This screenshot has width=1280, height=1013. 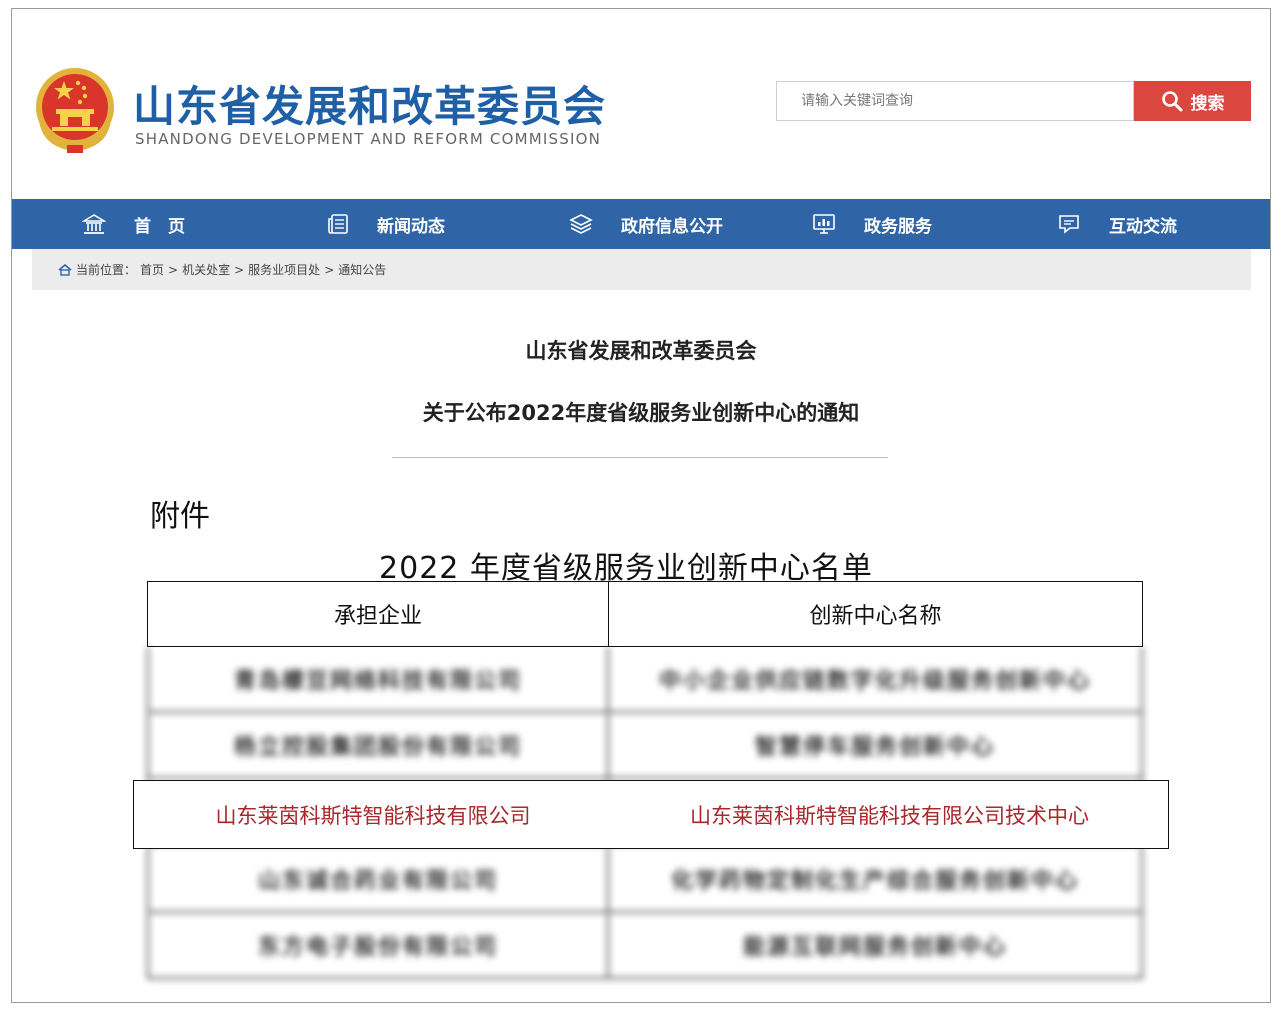 I want to click on breadcrumb: 当前位置： 首页 > 机关处室 > 服务业项目处 > 通知公告, so click(x=641, y=269).